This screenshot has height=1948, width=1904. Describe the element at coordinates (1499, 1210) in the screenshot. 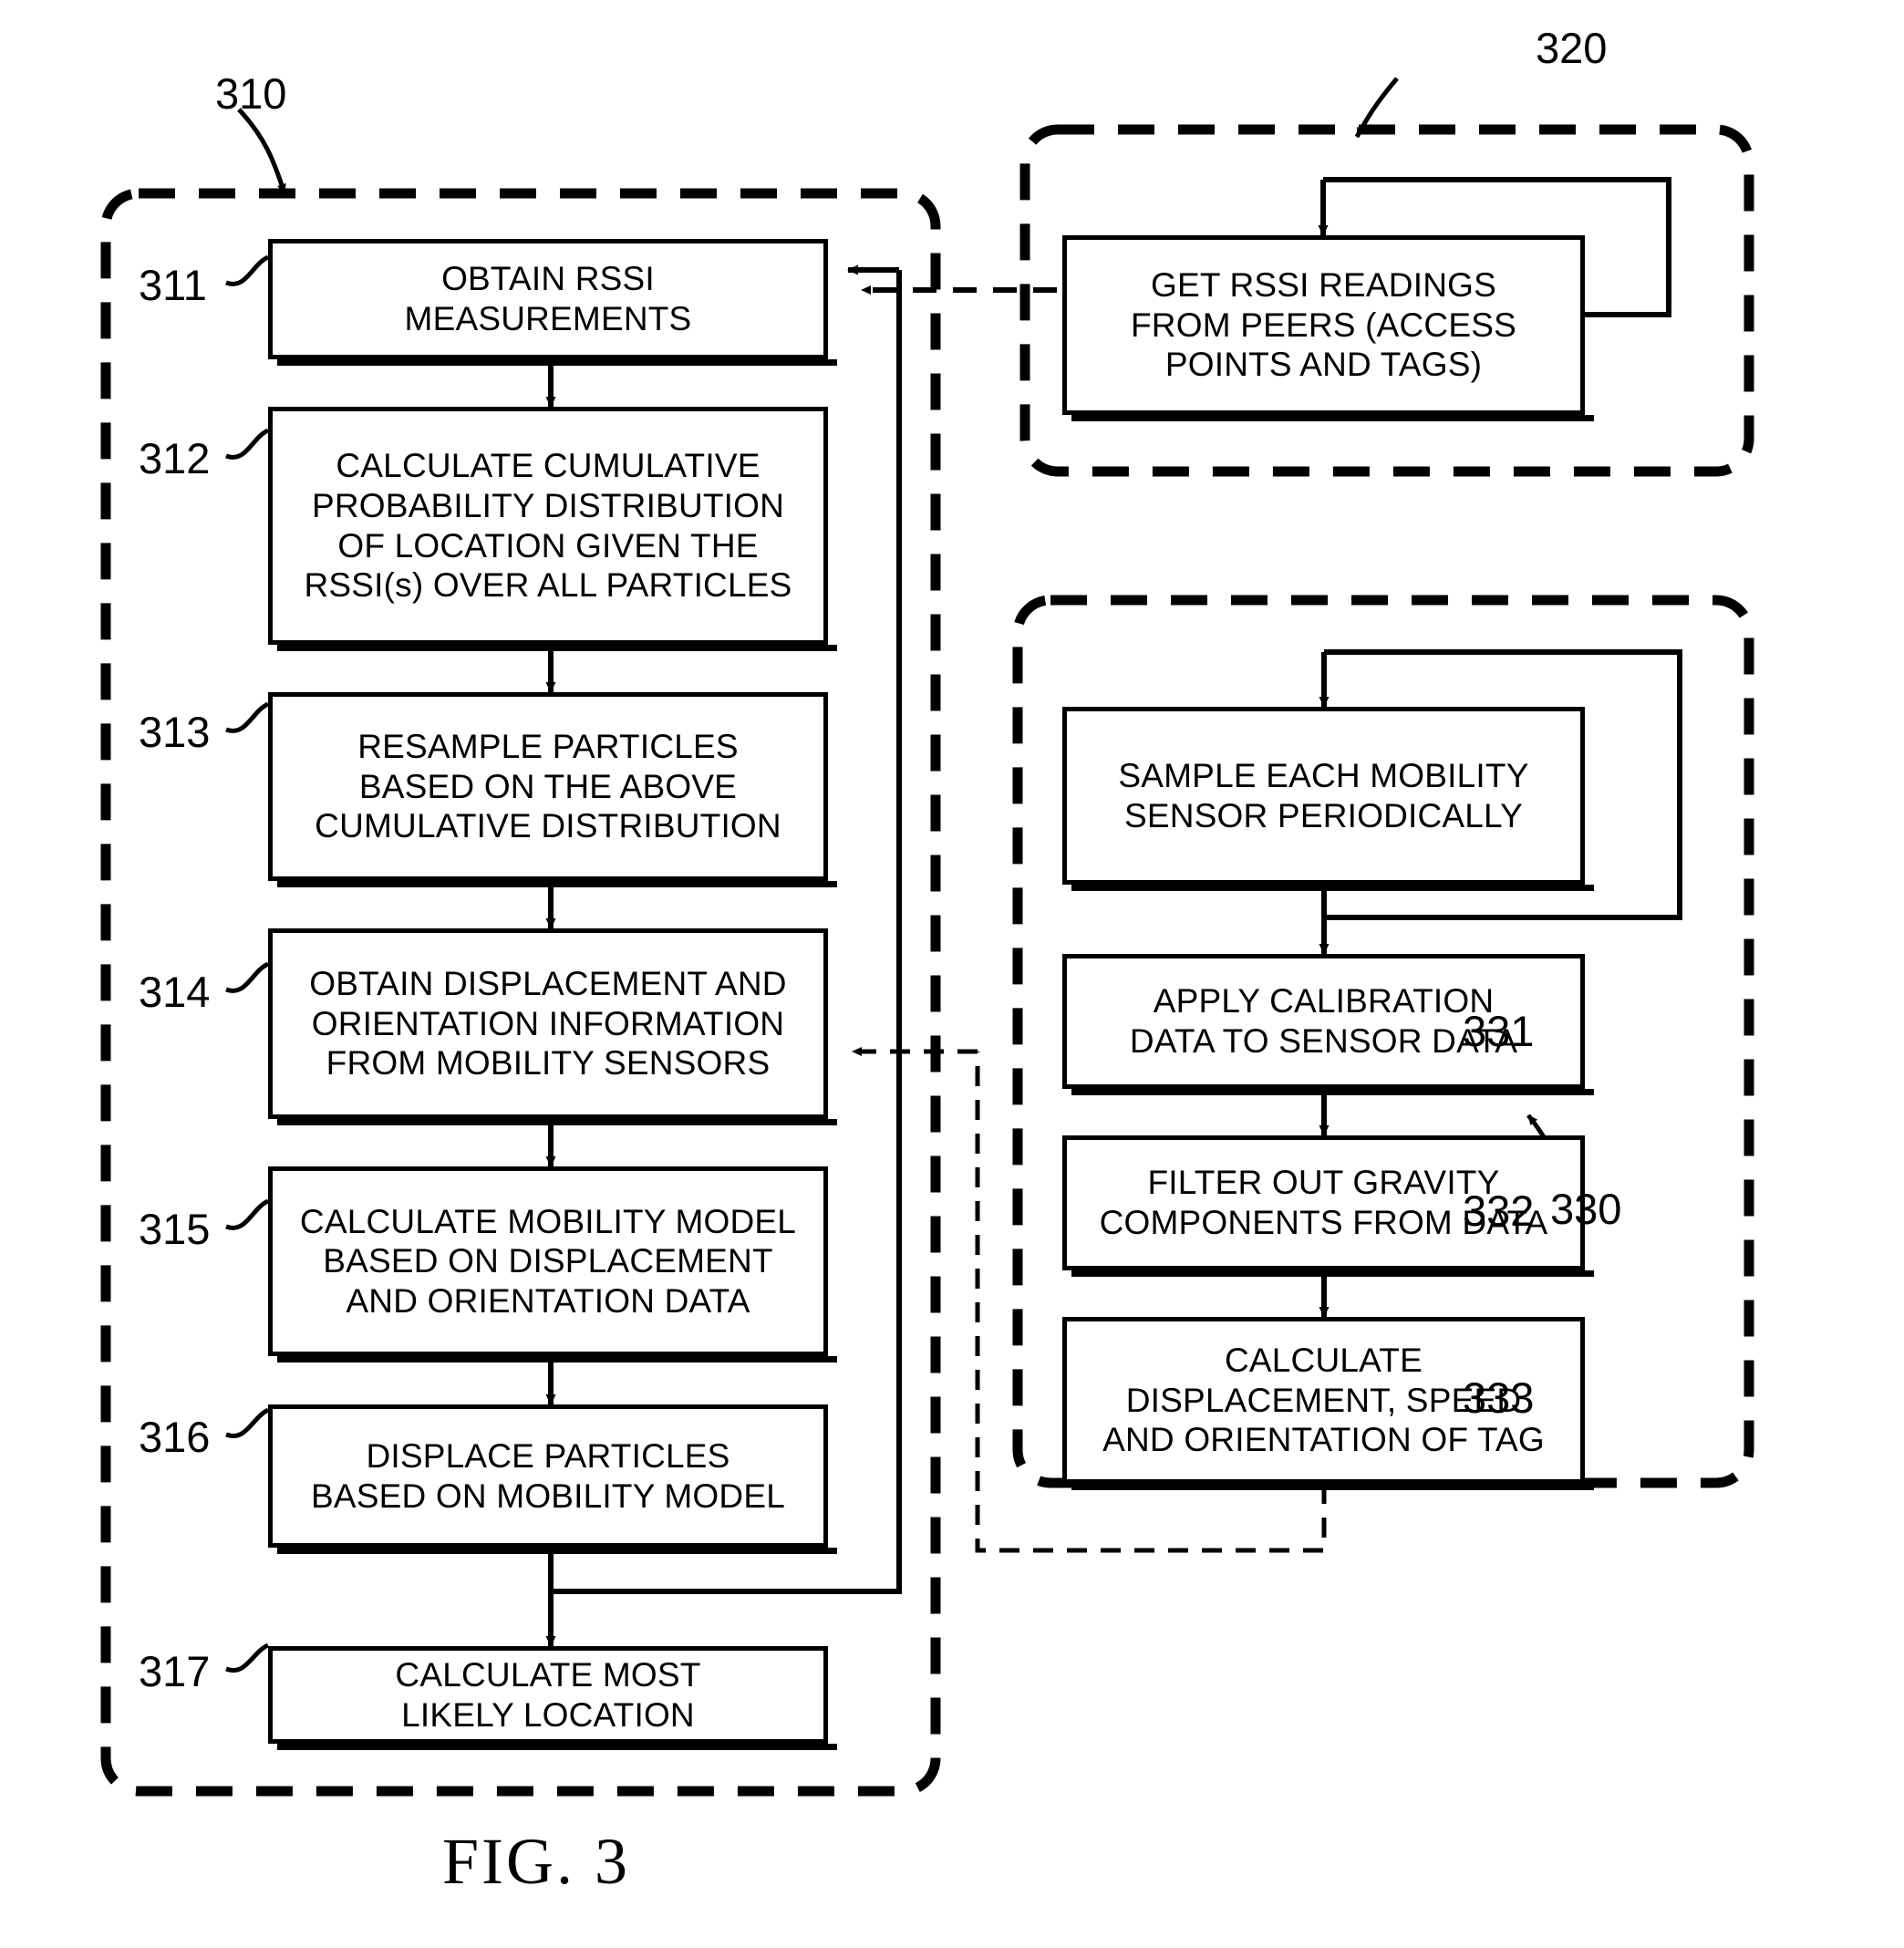

I see `ref-numeral-332: 332` at that location.